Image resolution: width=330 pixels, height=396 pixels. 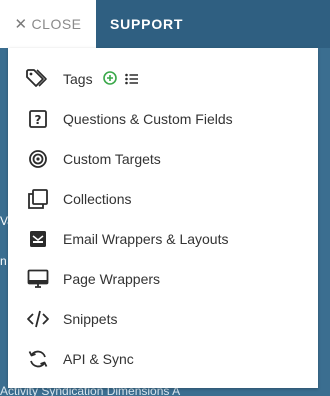 I want to click on support-label: SUPPORT, so click(x=147, y=24).